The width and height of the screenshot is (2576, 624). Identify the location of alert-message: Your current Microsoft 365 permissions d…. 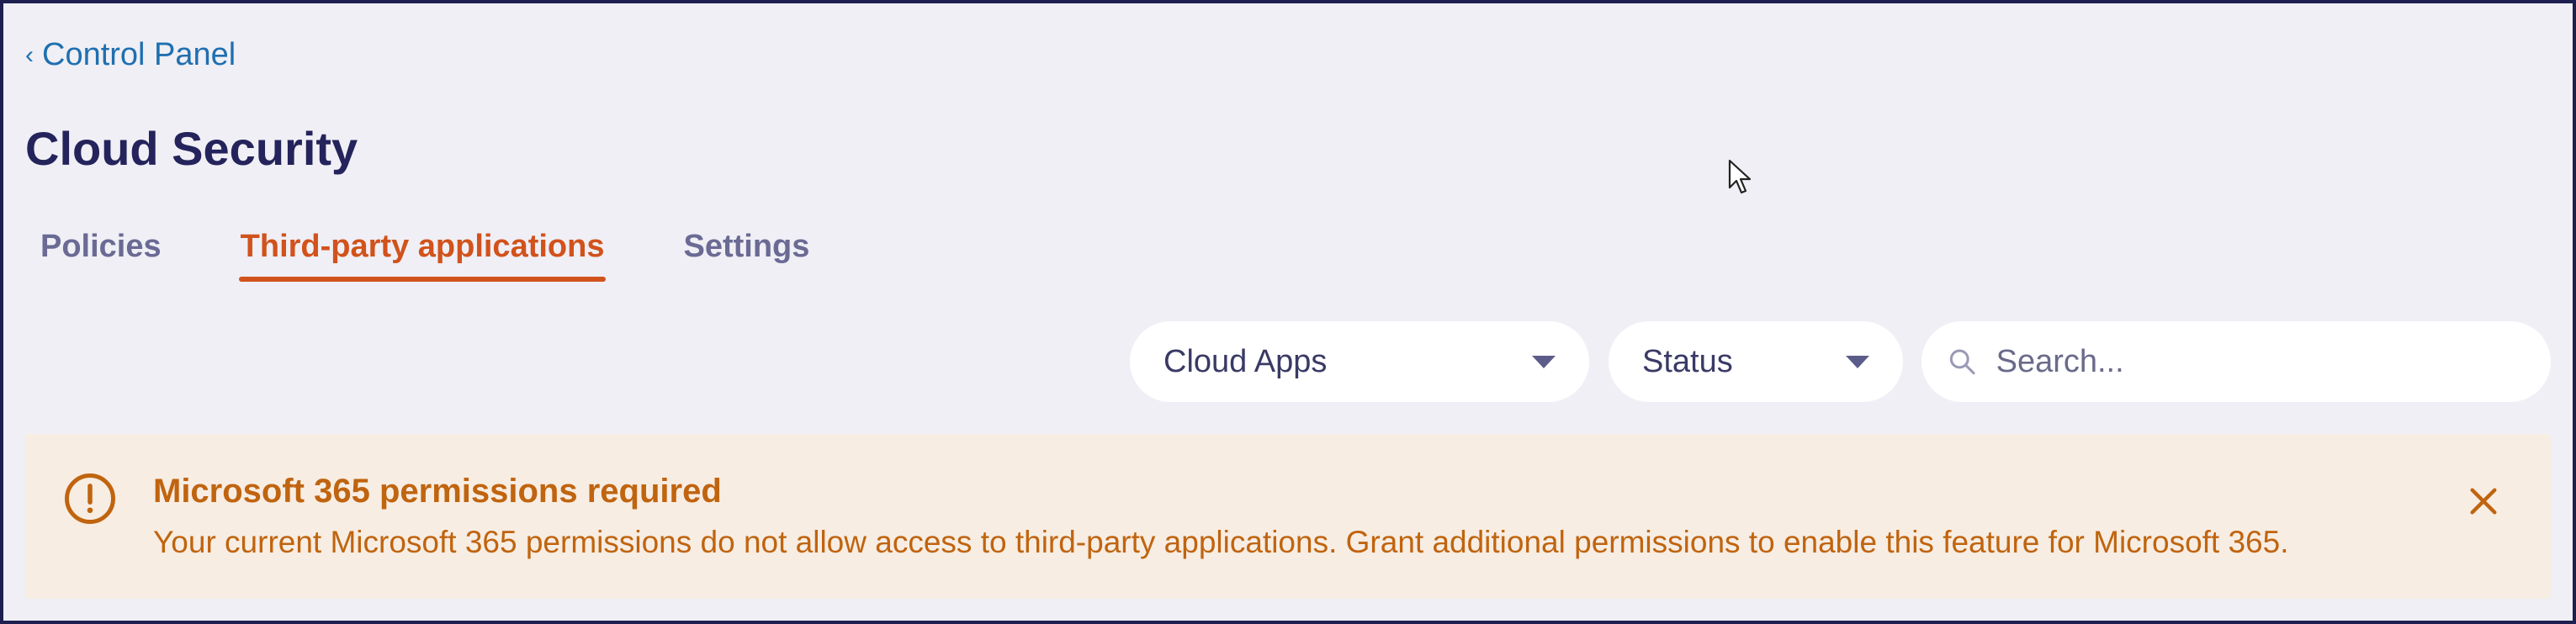
(1221, 542).